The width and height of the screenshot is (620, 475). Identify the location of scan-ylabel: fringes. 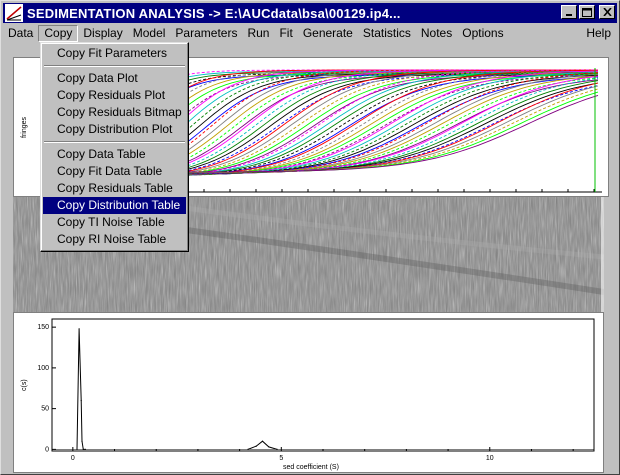
(24, 127).